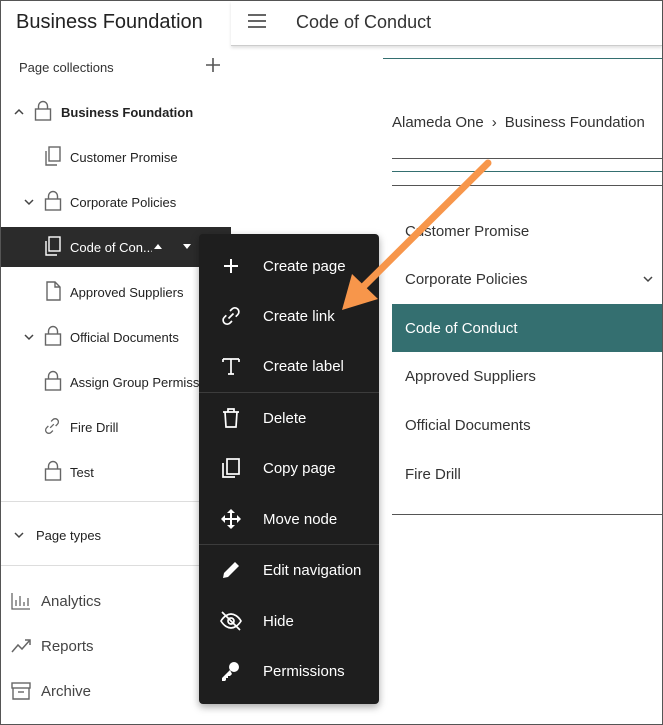  What do you see at coordinates (527, 279) in the screenshot?
I see `preview-nav-corporate-policies: Corporate Policies` at bounding box center [527, 279].